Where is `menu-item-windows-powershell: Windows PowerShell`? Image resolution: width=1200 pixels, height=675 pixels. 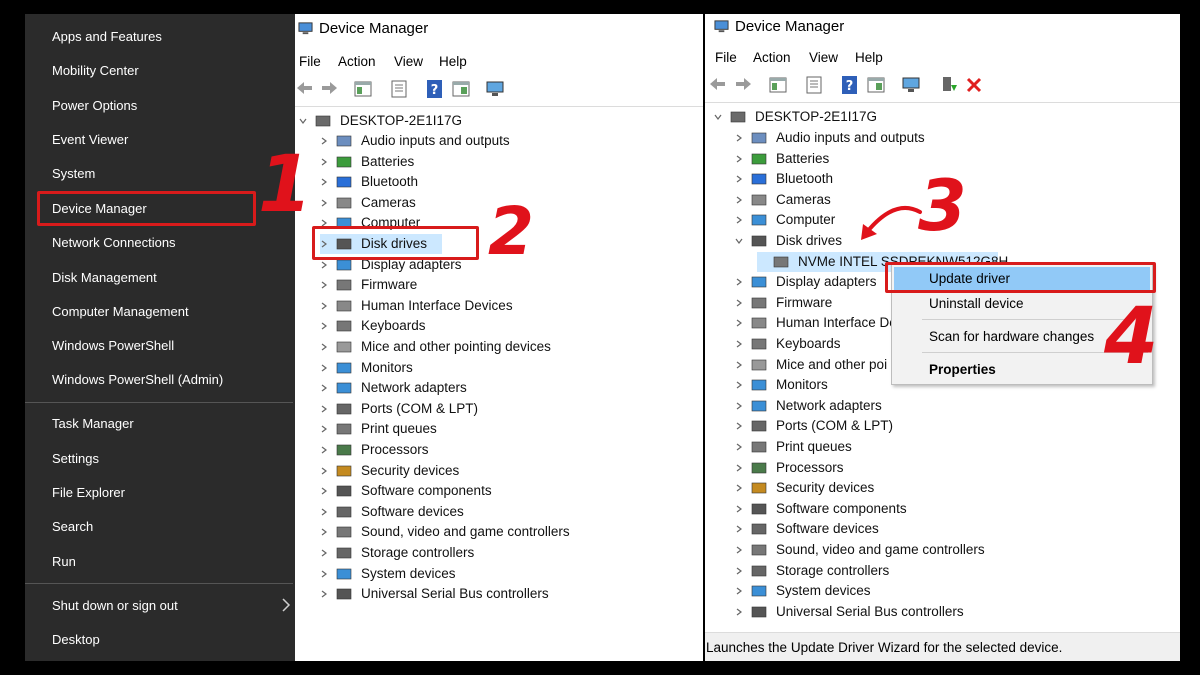
menu-item-windows-powershell: Windows PowerShell is located at coordinates (113, 346).